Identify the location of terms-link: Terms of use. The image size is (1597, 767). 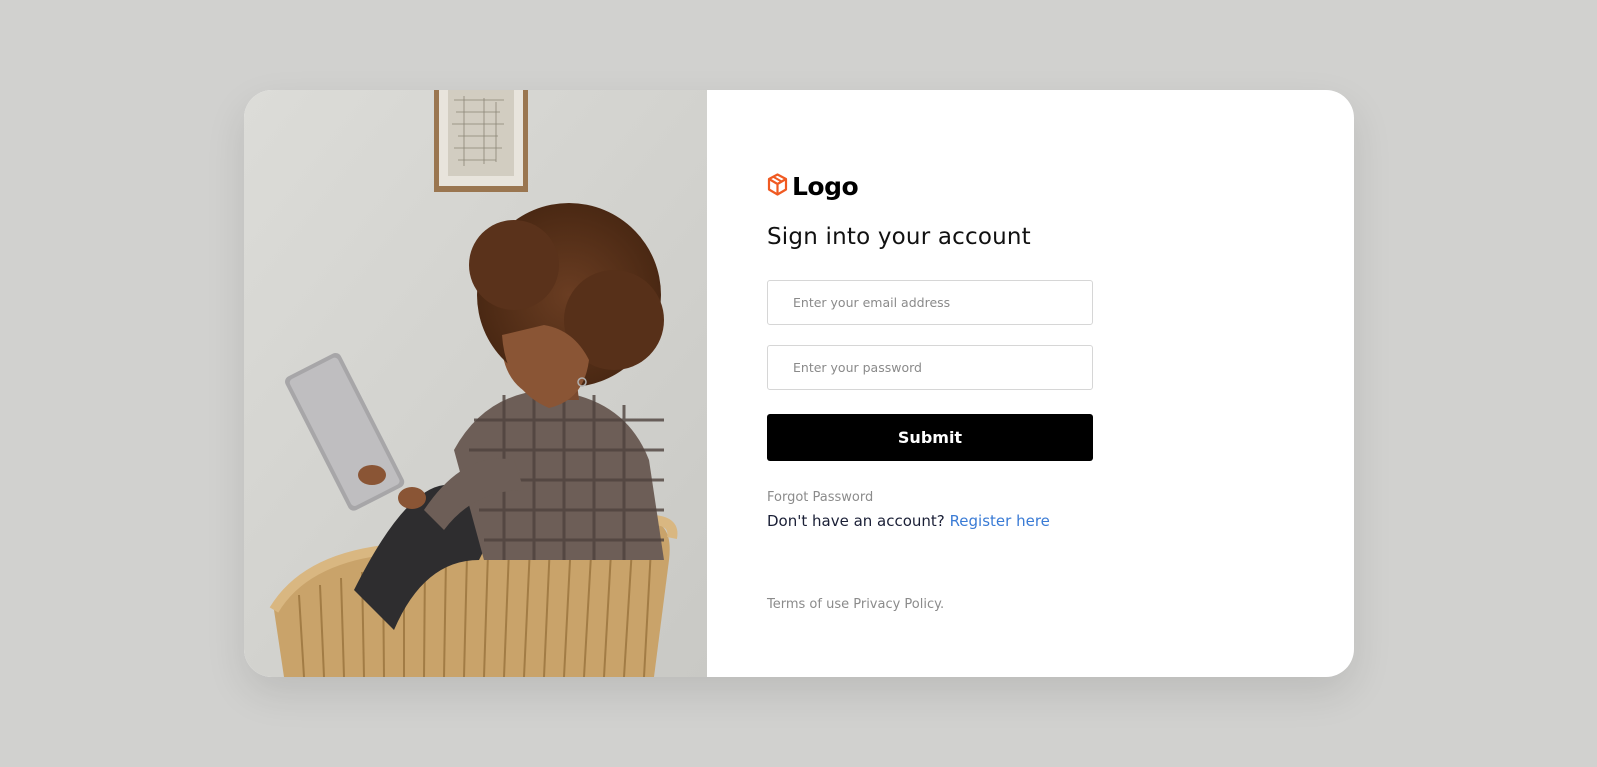
(808, 604).